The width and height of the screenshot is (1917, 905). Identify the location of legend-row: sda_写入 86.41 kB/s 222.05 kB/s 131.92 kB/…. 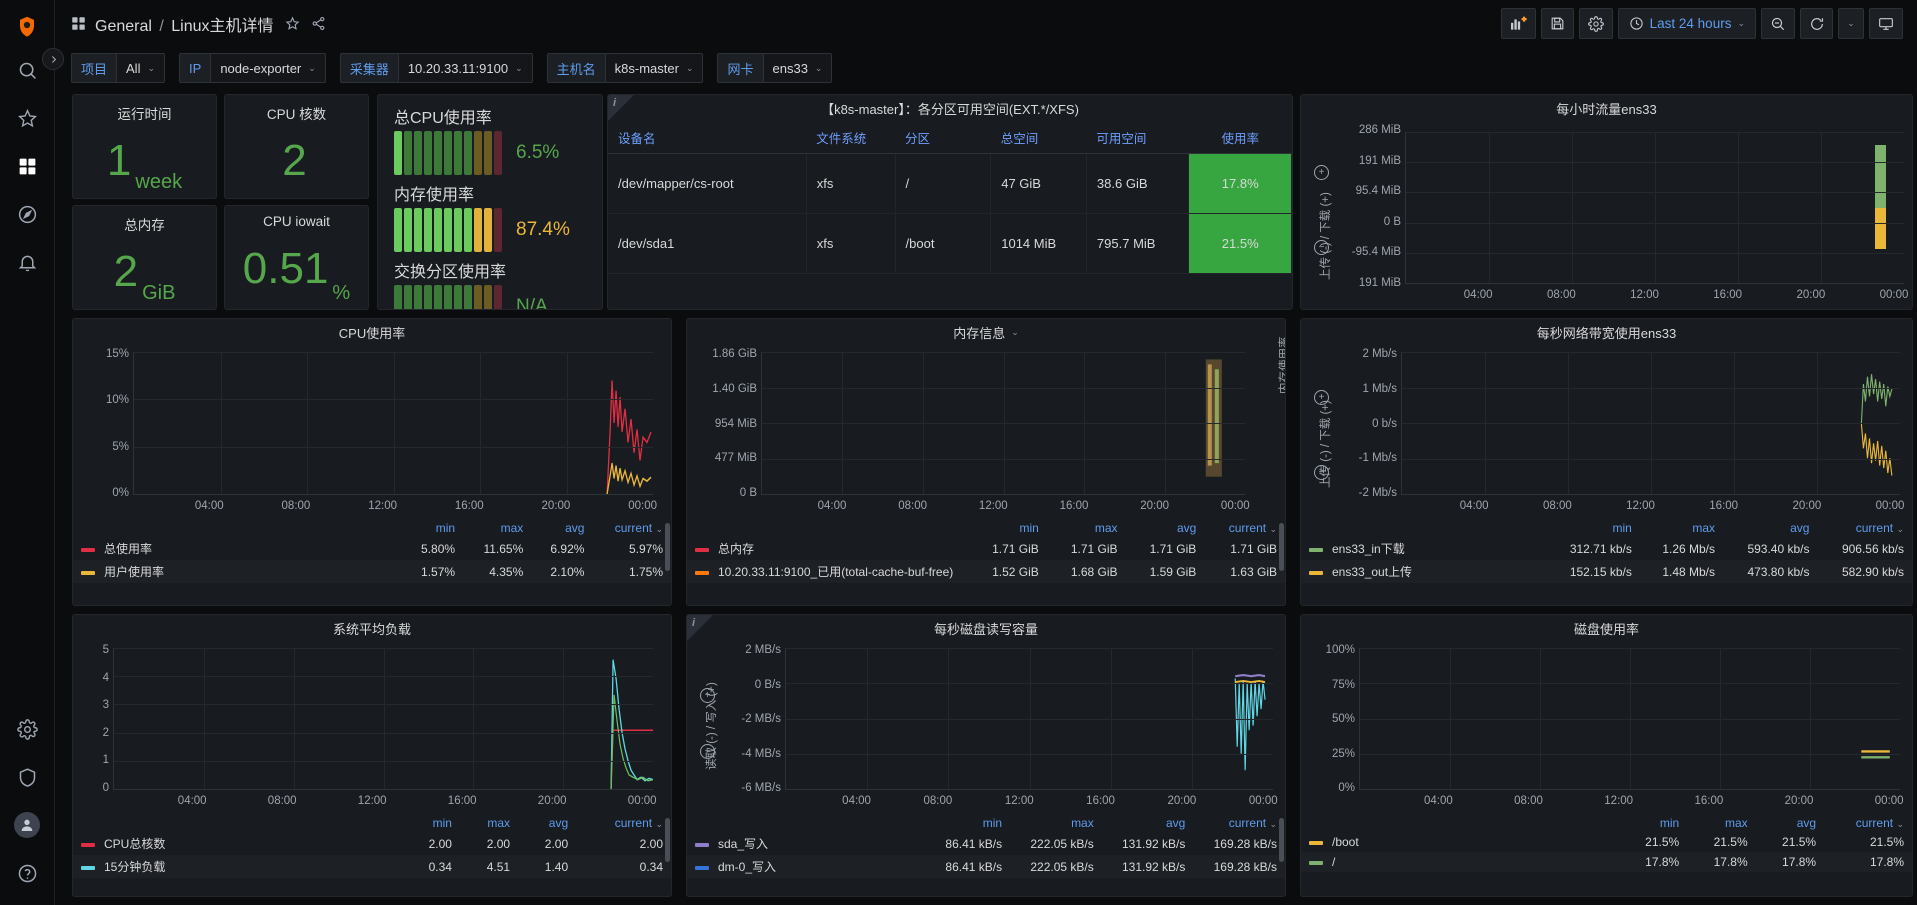
(986, 843).